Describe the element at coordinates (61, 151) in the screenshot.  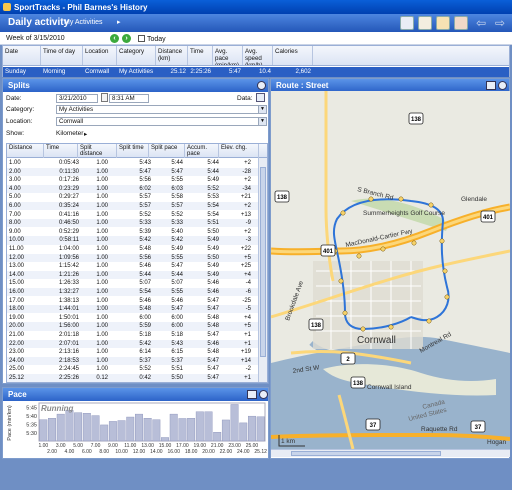
I see `splits-col-header: Time` at that location.